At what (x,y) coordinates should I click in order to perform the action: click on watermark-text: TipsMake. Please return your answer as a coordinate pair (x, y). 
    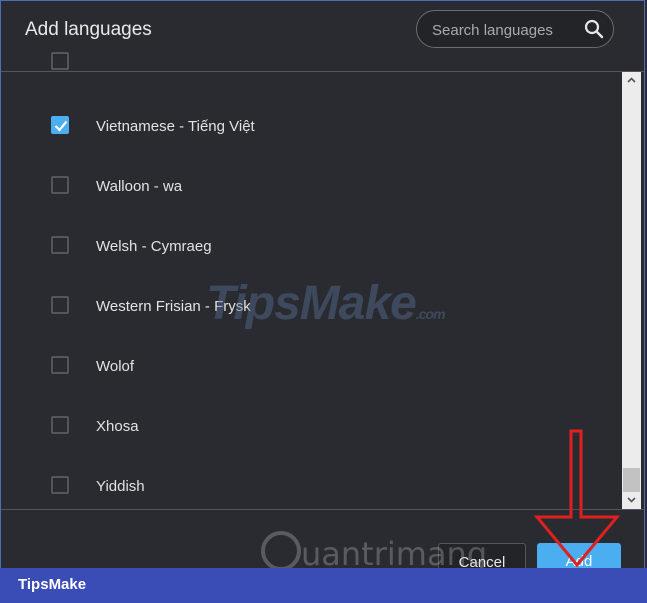
    Looking at the image, I should click on (311, 303).